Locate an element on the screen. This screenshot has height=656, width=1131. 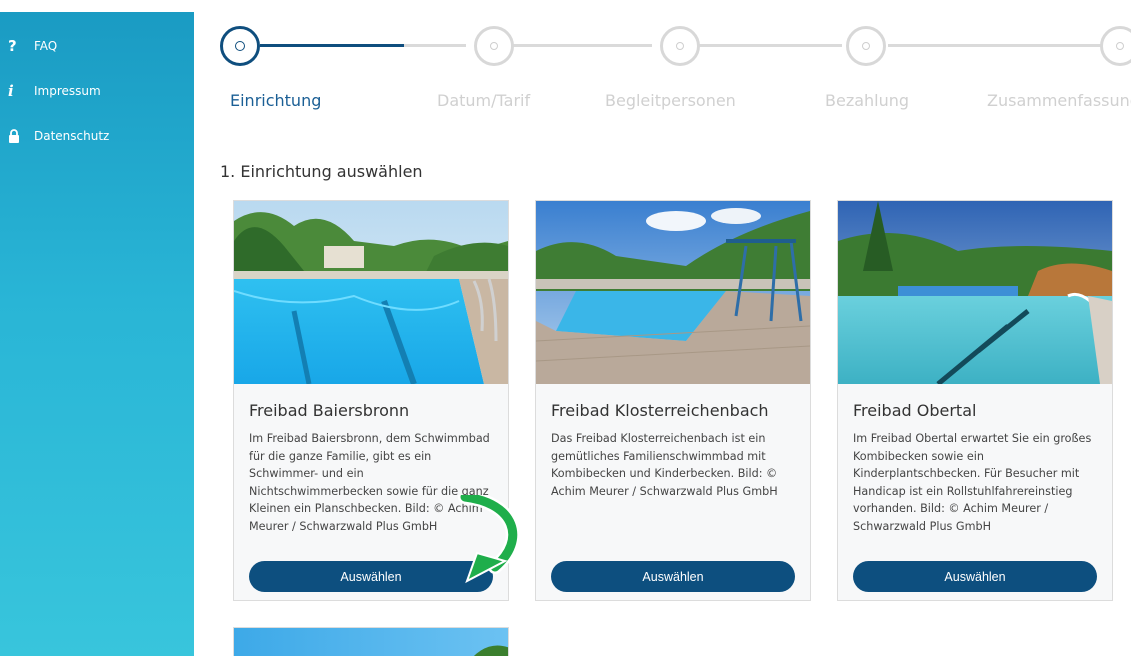
section-title: 1. Einrichtung auswählen is located at coordinates (321, 171).